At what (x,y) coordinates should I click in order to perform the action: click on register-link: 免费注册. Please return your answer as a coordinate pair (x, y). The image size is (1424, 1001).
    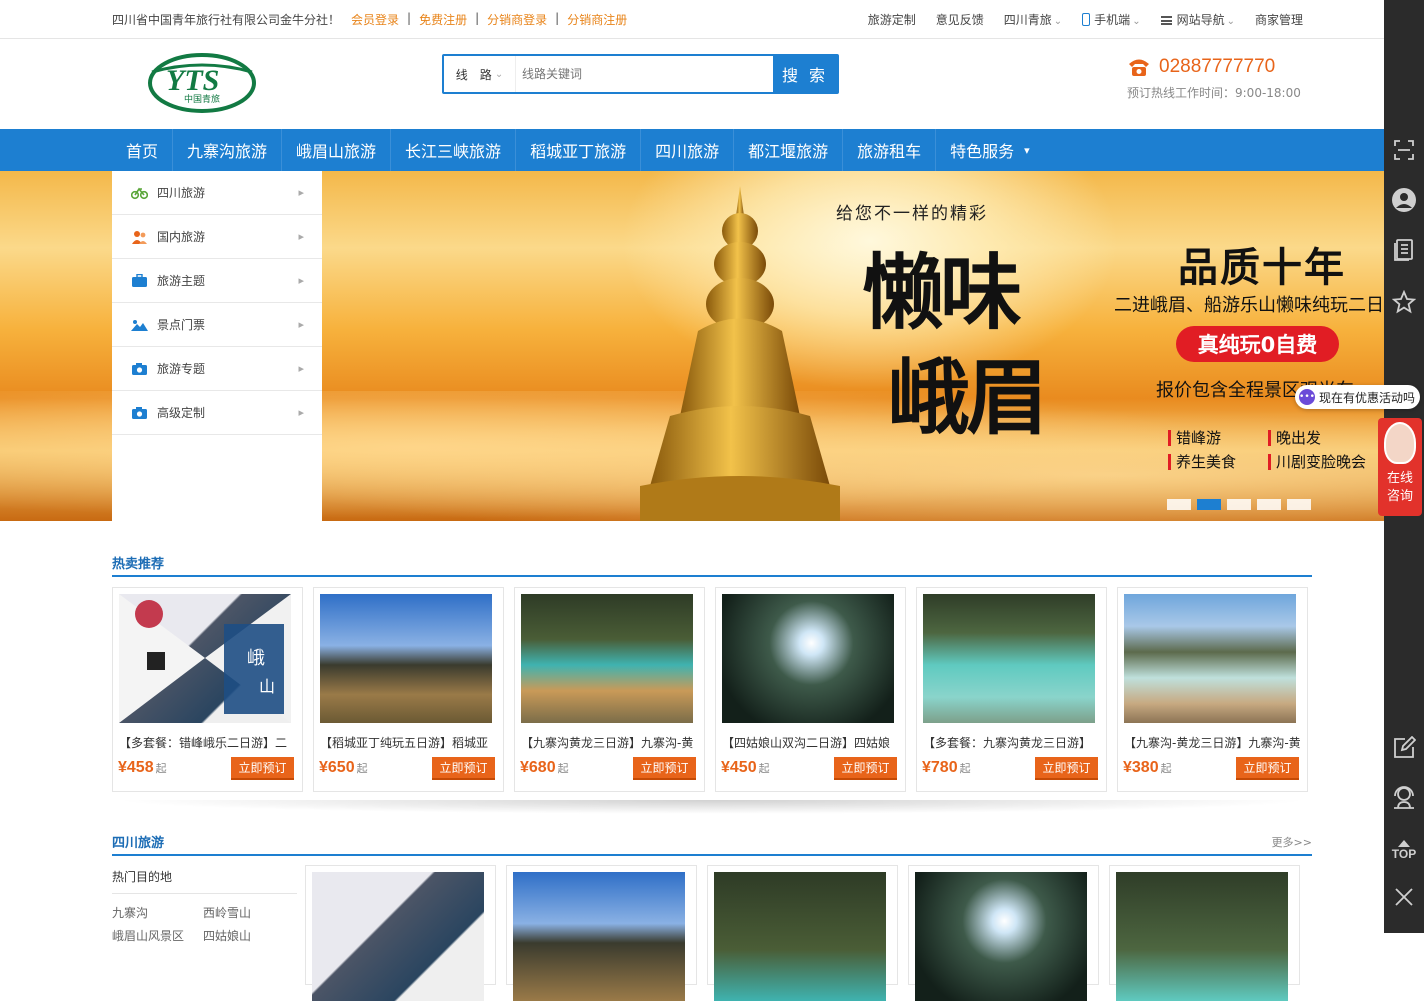
    Looking at the image, I should click on (443, 19).